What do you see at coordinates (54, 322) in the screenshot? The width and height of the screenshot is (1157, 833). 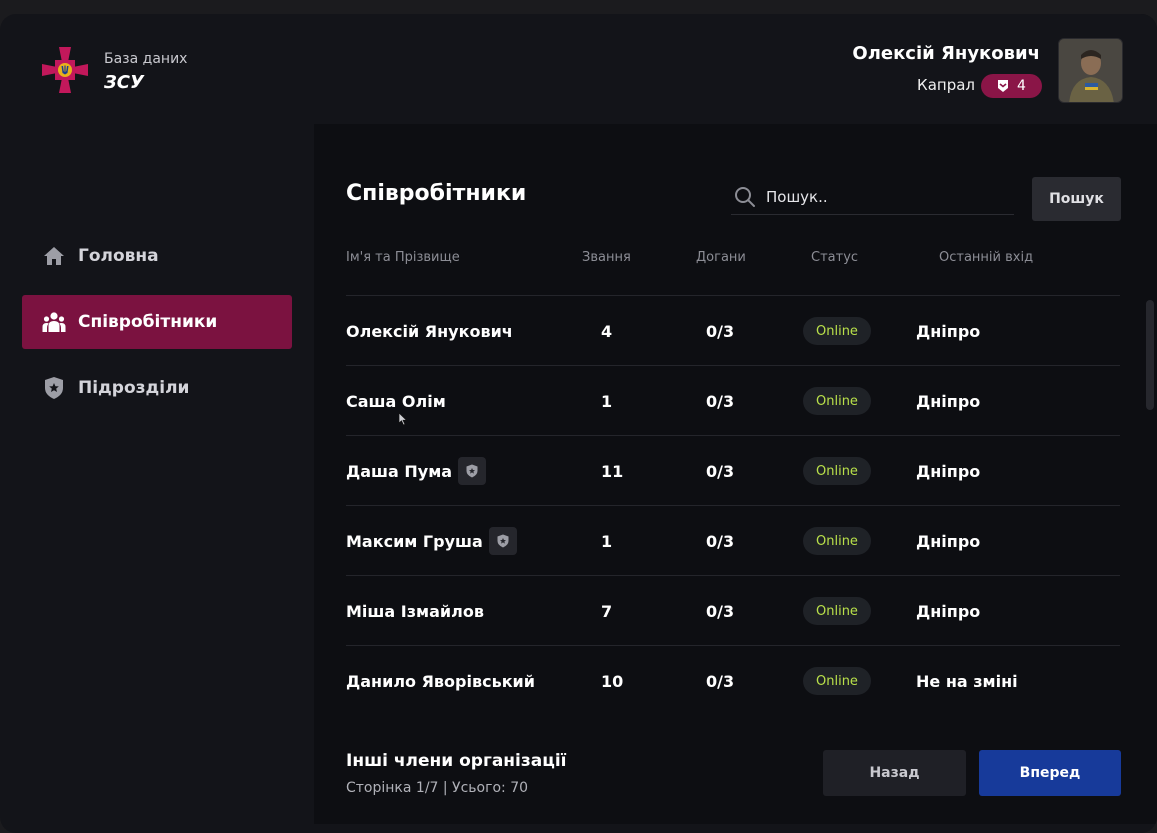 I see `people-icon` at bounding box center [54, 322].